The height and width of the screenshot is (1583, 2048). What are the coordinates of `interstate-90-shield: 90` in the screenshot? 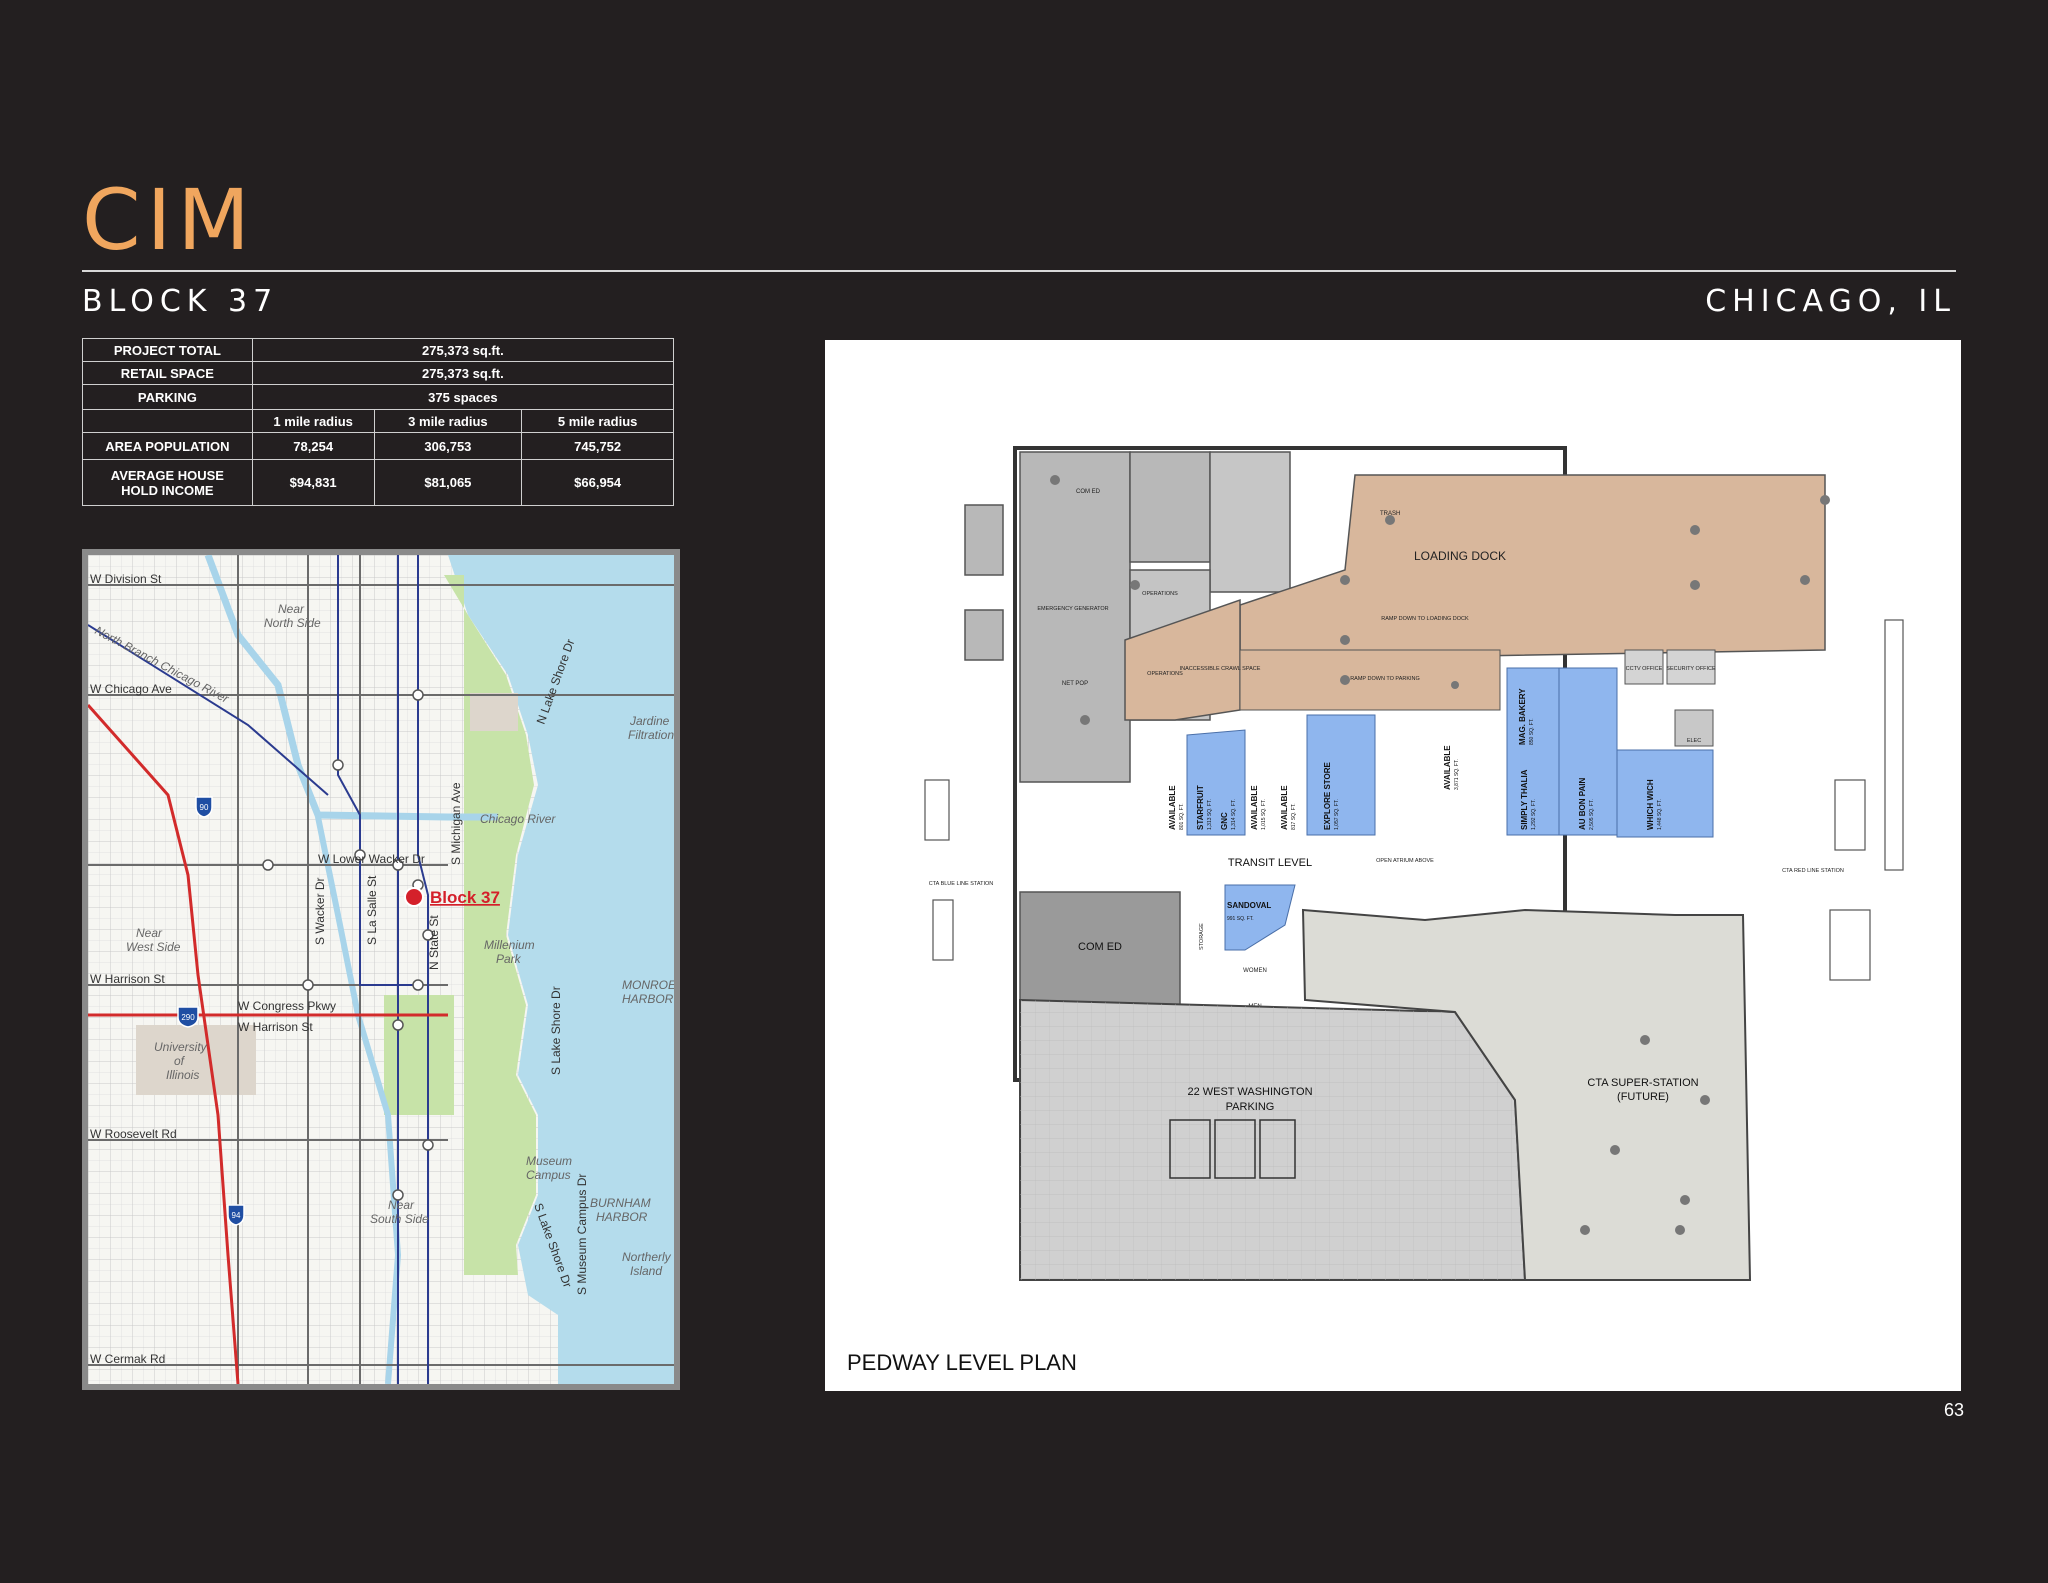 It's located at (204, 807).